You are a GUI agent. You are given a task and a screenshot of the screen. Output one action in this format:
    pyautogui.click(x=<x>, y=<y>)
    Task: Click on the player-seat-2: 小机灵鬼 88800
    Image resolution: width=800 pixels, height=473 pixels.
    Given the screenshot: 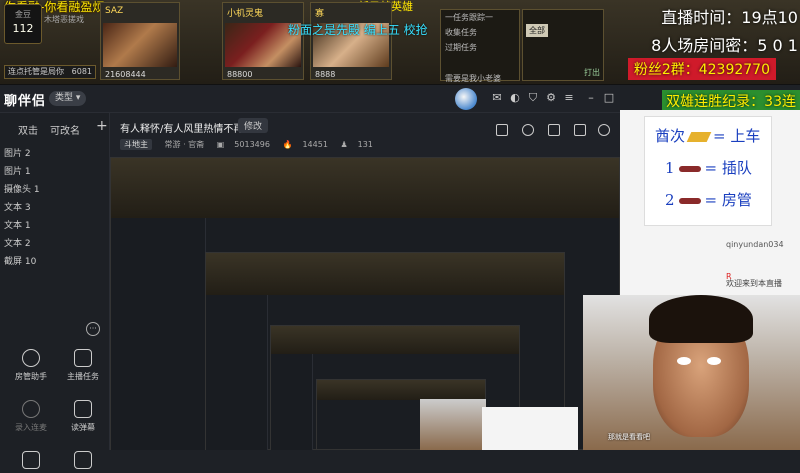 What is the action you would take?
    pyautogui.click(x=263, y=41)
    